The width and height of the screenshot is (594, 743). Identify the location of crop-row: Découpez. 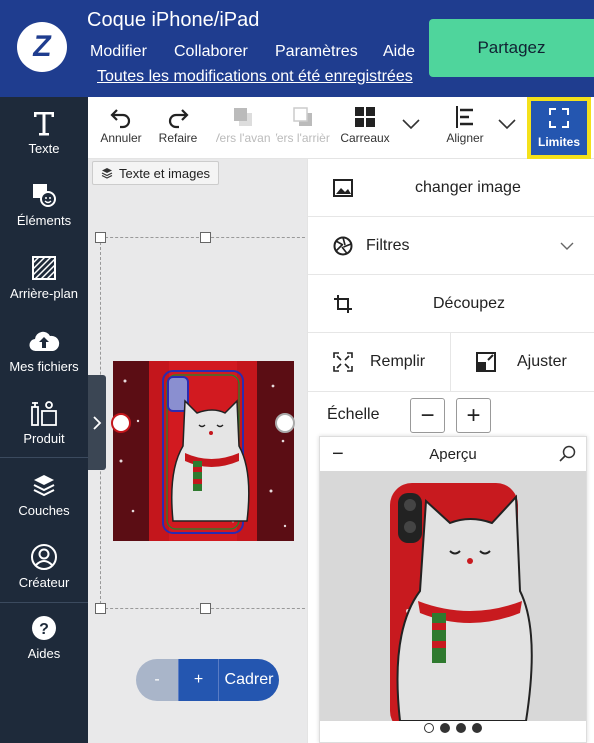
(451, 304).